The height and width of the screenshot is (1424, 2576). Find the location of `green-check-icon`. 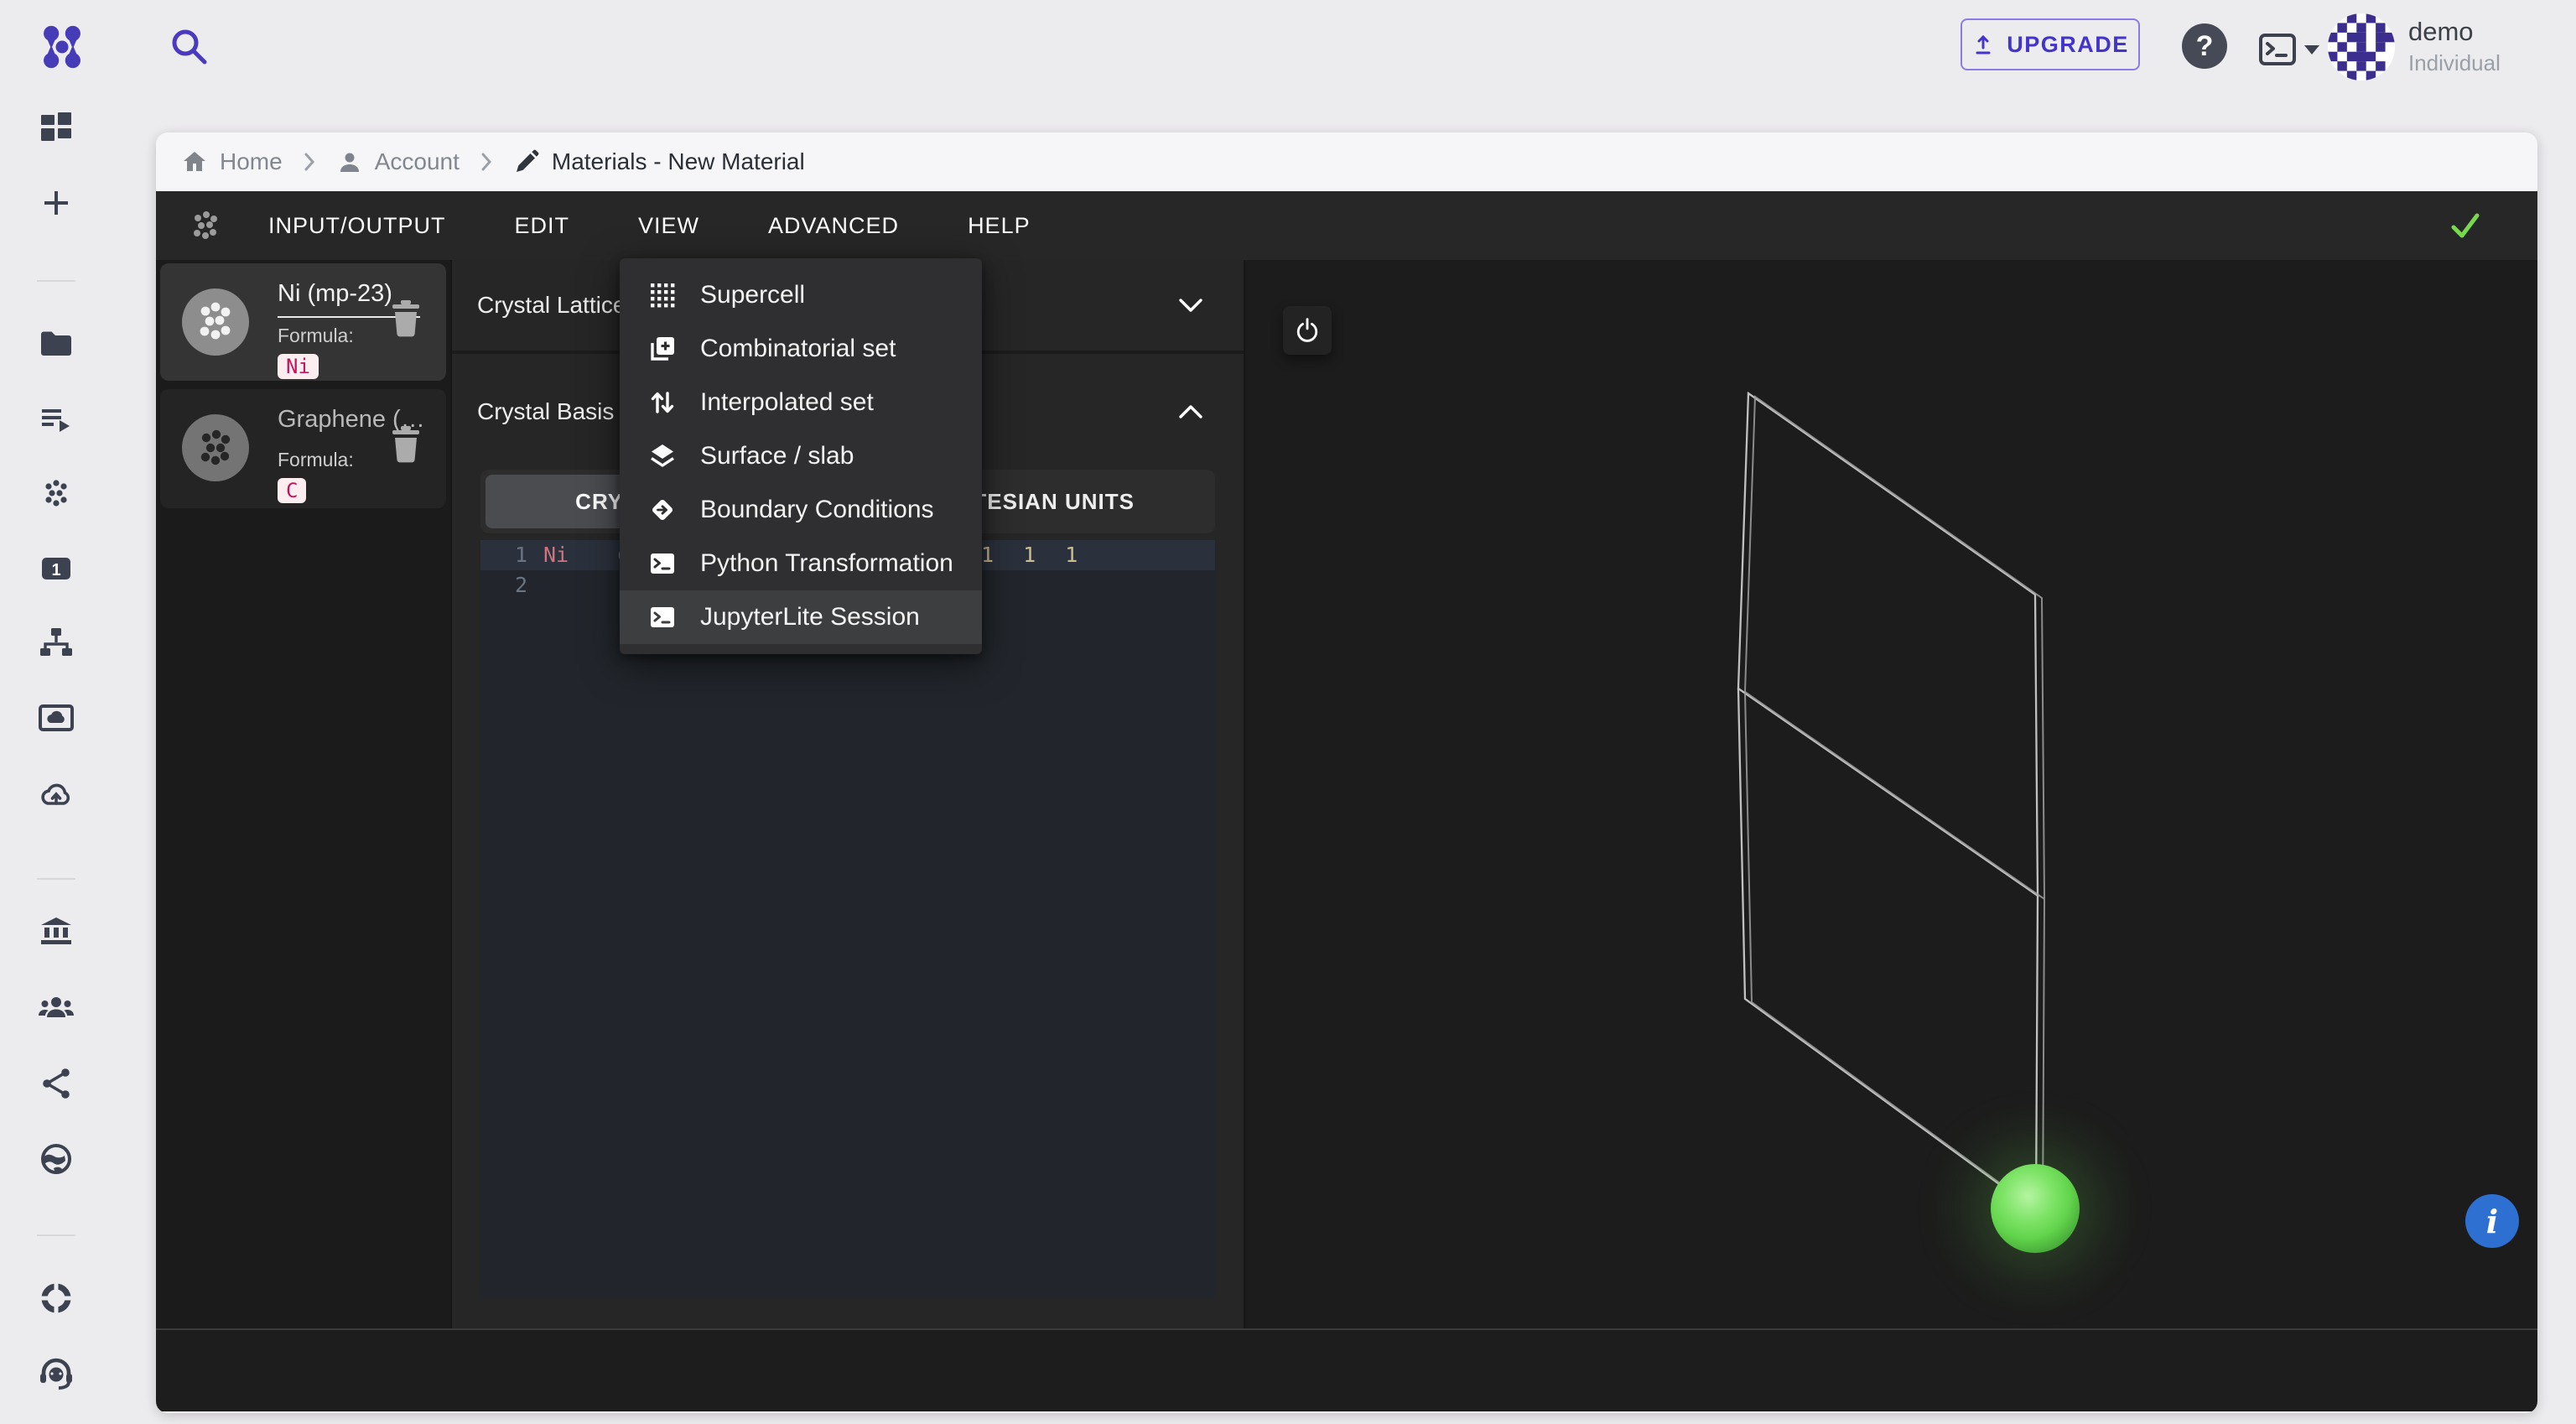

green-check-icon is located at coordinates (2465, 225).